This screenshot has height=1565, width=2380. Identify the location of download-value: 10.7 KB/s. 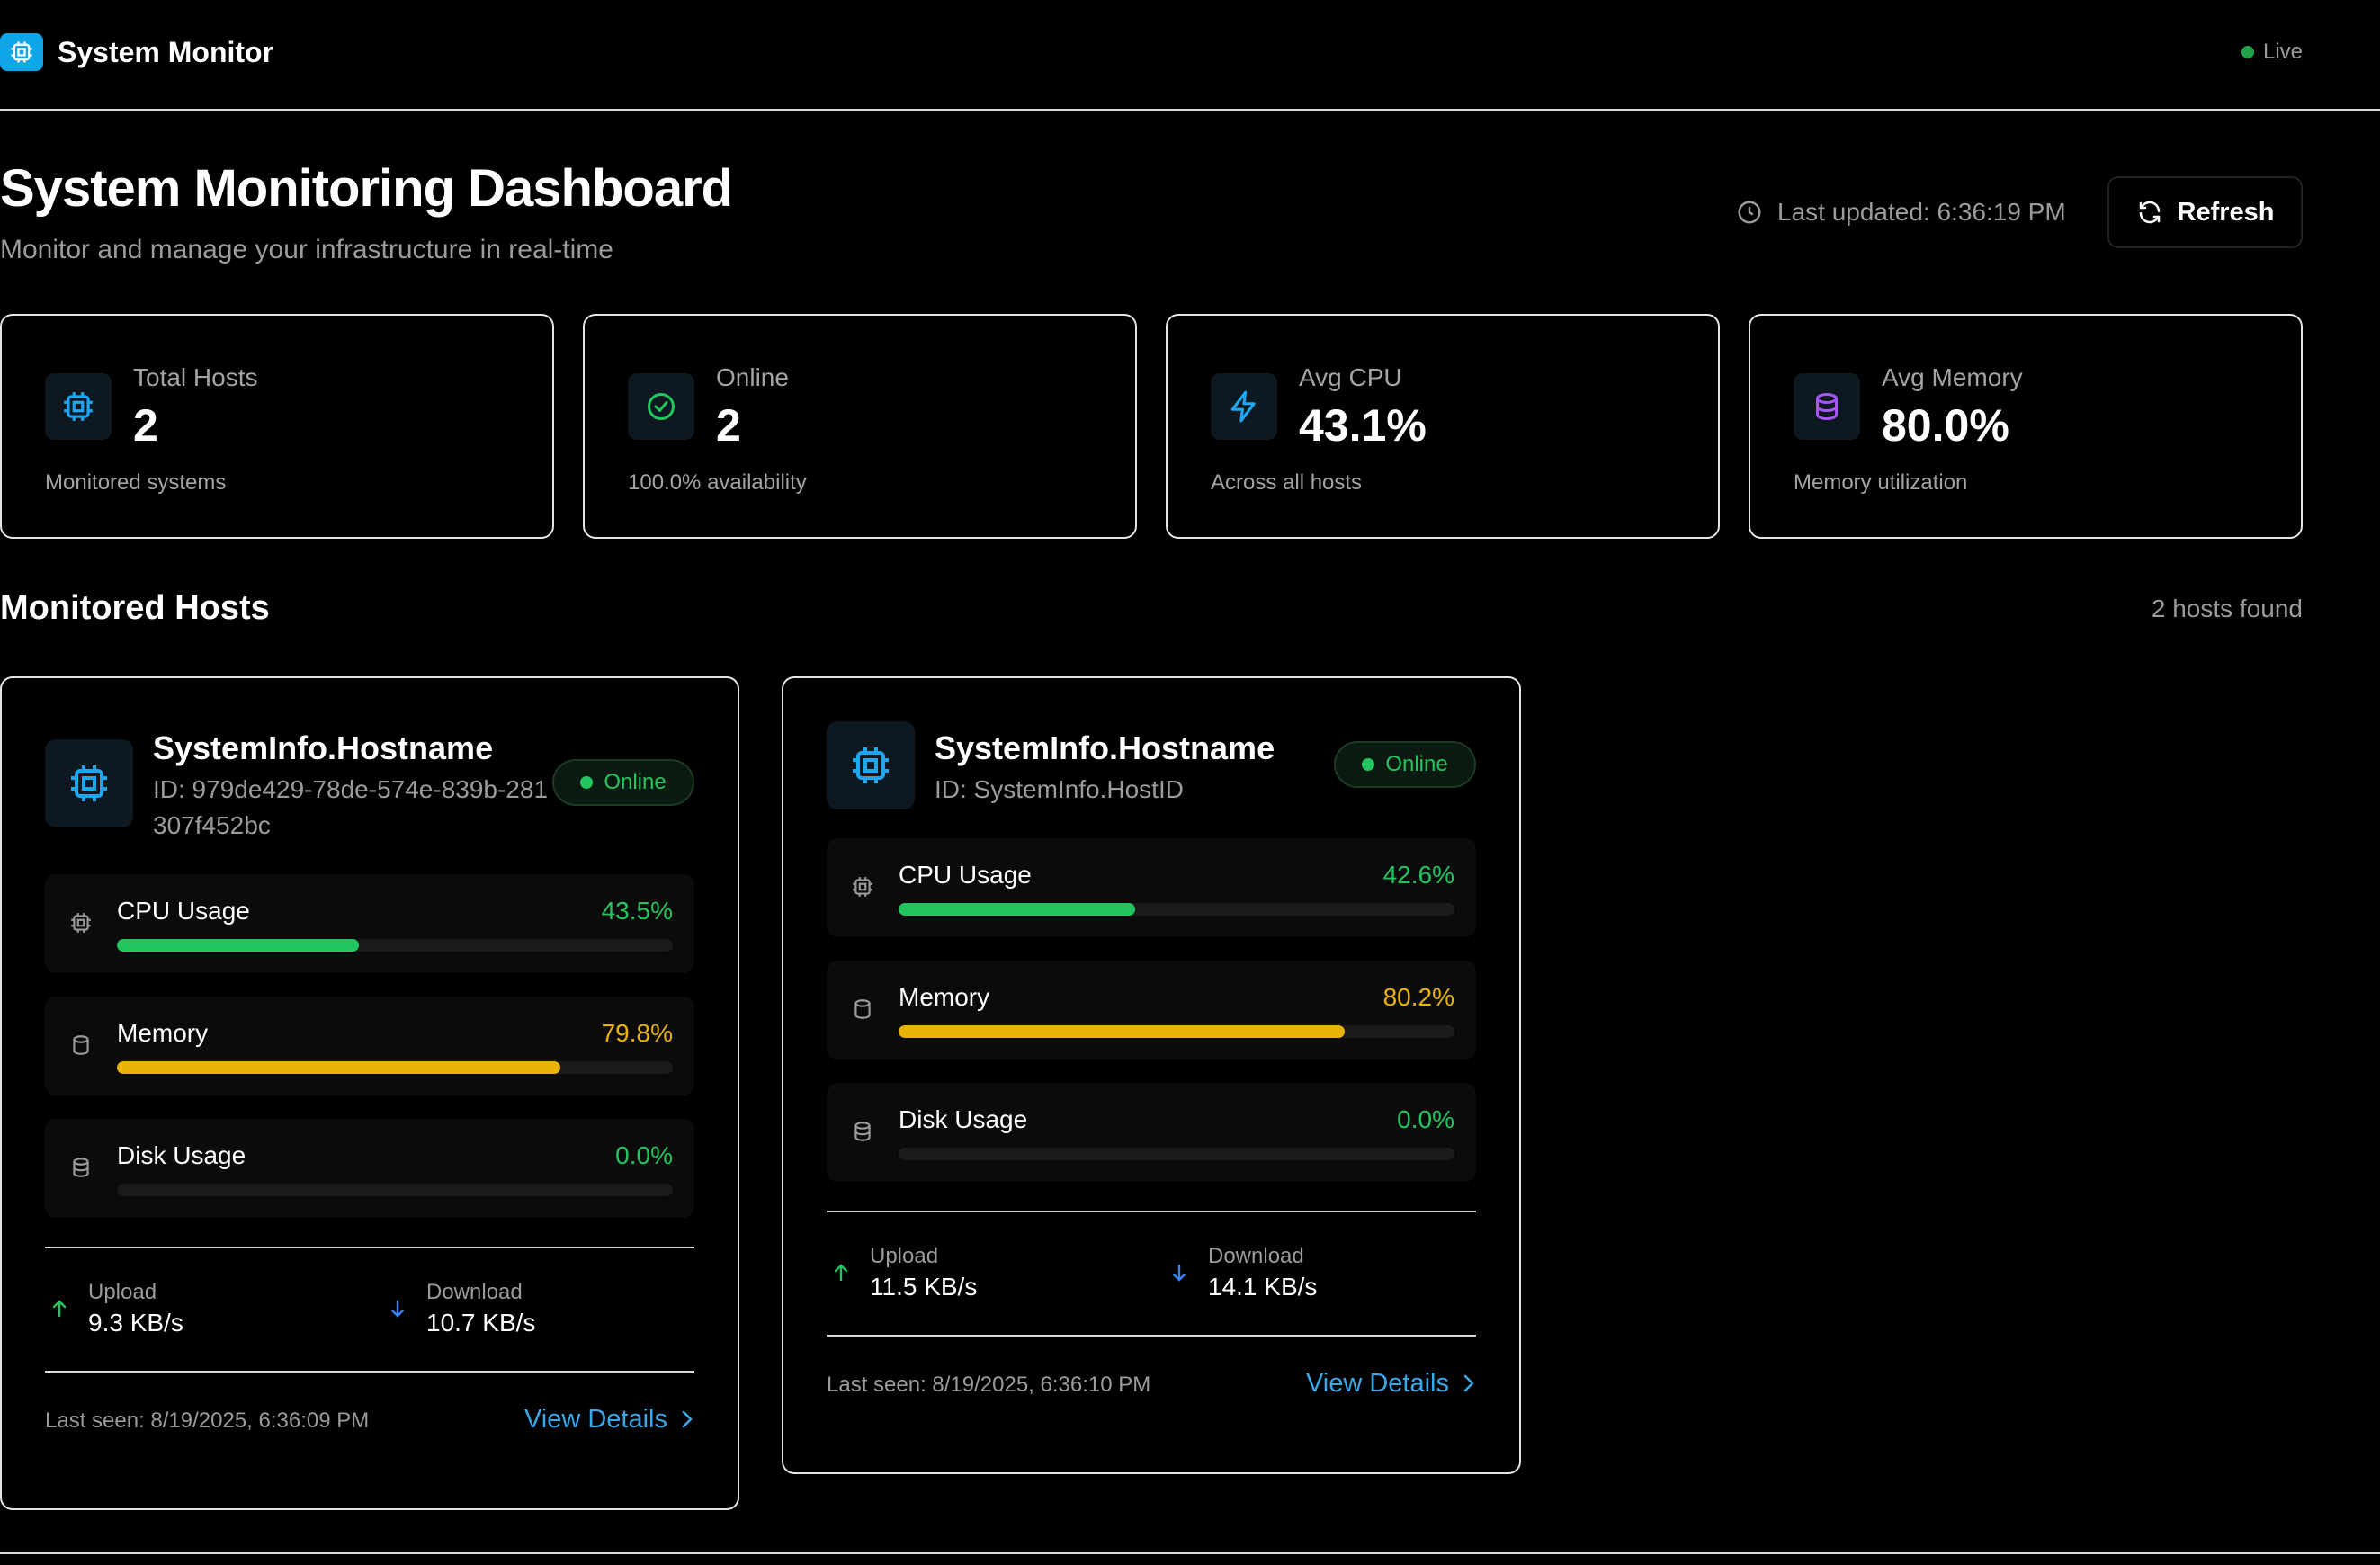
(481, 1323).